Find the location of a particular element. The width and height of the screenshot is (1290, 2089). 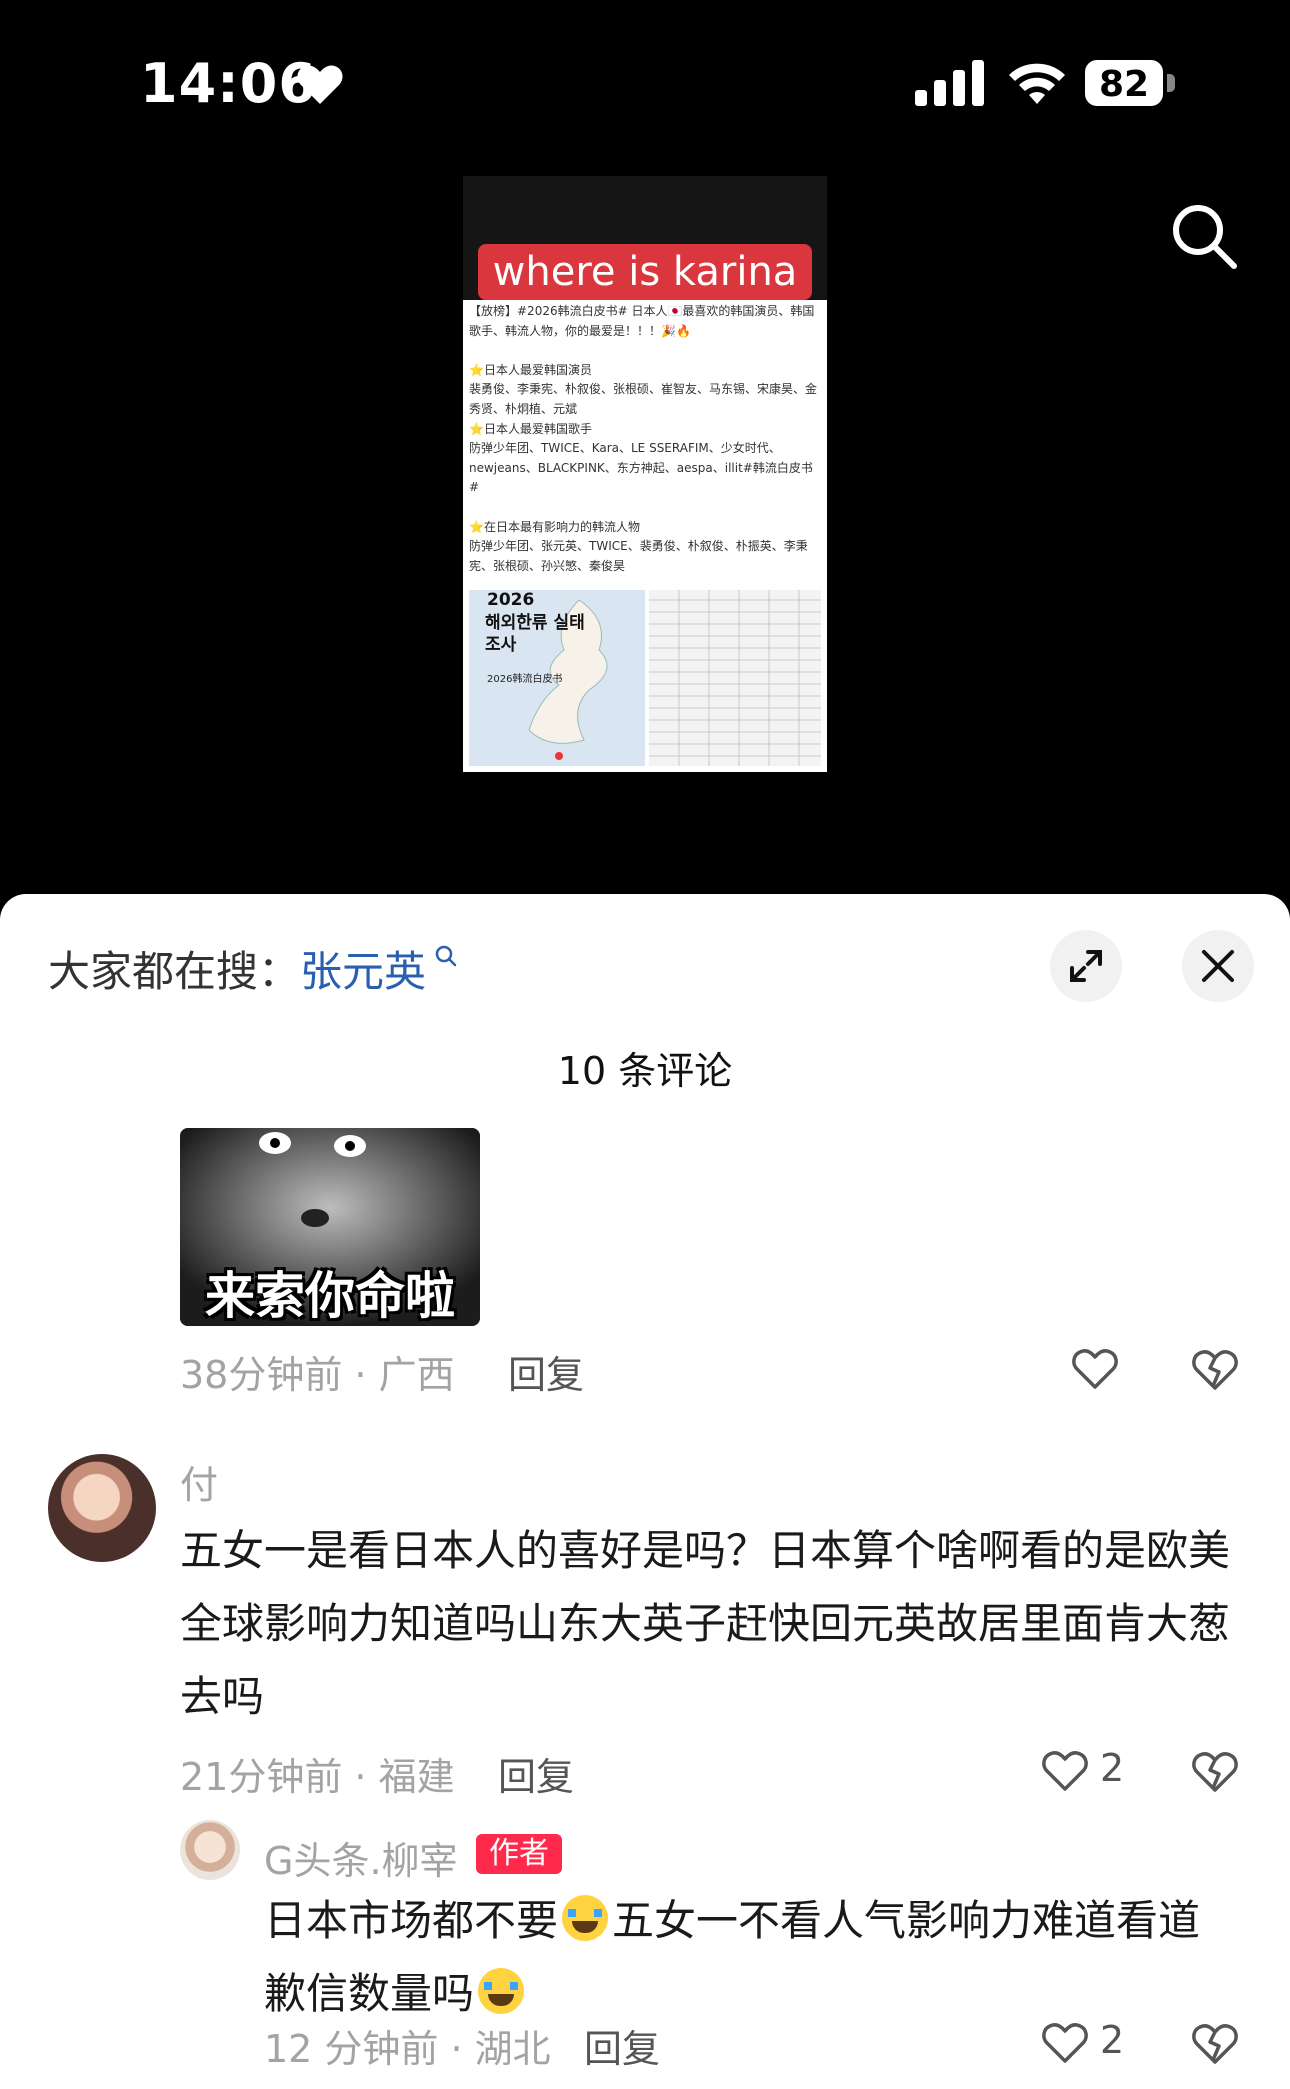

comment-username: 付 is located at coordinates (199, 1481).